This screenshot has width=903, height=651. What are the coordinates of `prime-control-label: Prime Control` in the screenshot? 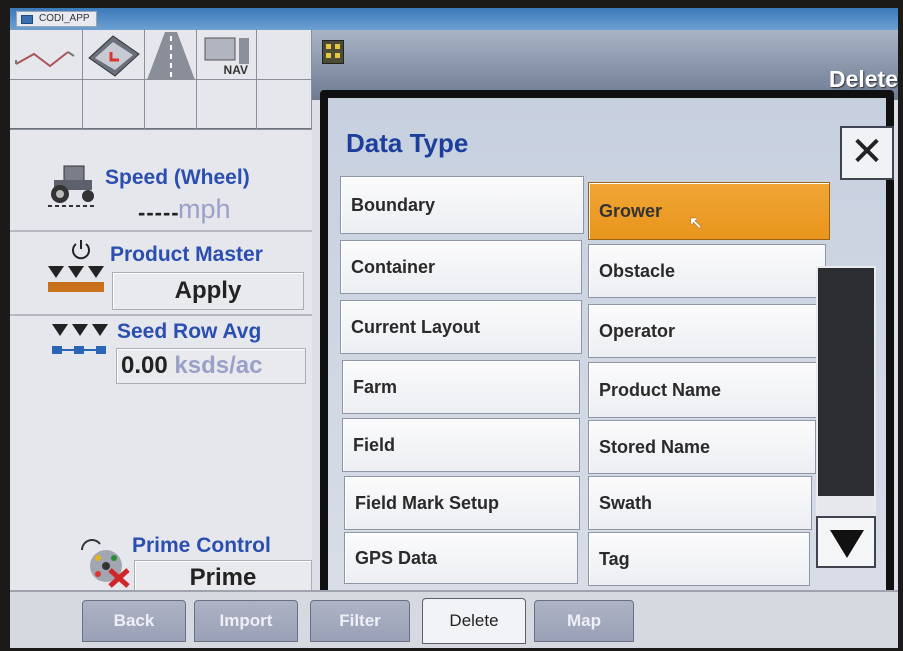 It's located at (201, 545).